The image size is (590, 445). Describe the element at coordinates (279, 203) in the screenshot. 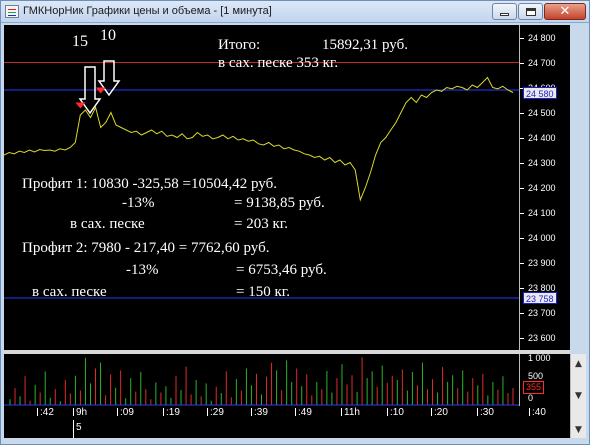

I see `profit1-net: = 9138,85 руб.` at that location.